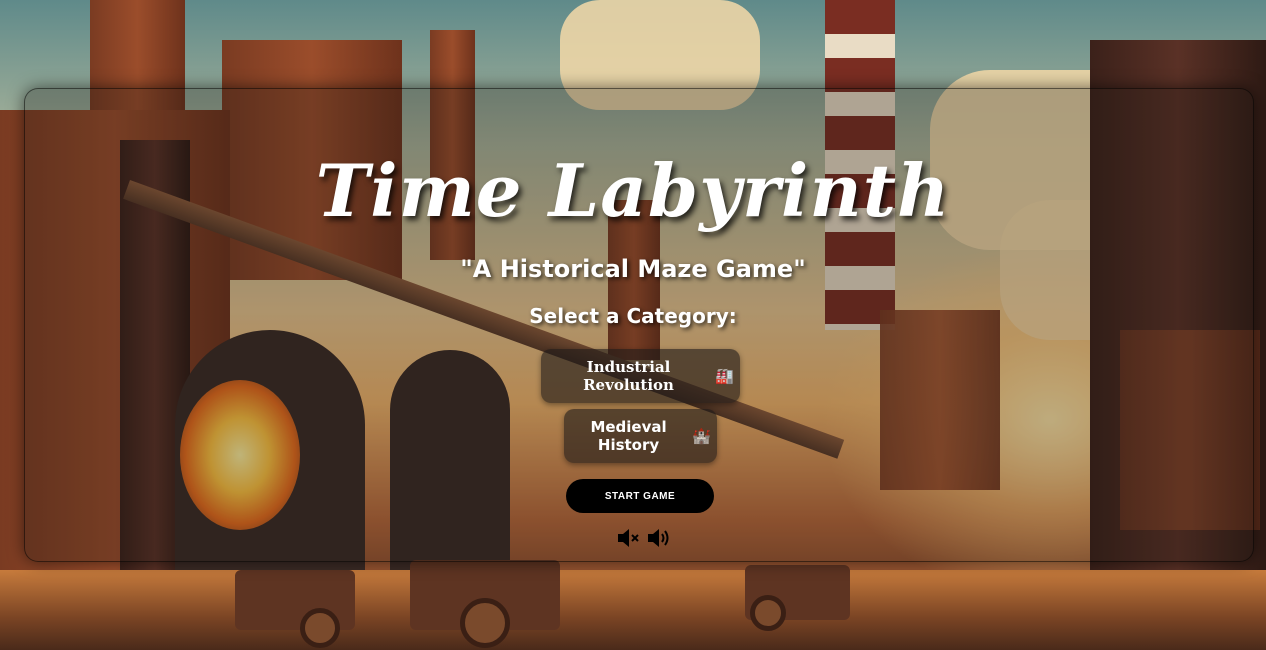  Describe the element at coordinates (633, 269) in the screenshot. I see `game-subtitle: "A Historical Maze Game"` at that location.